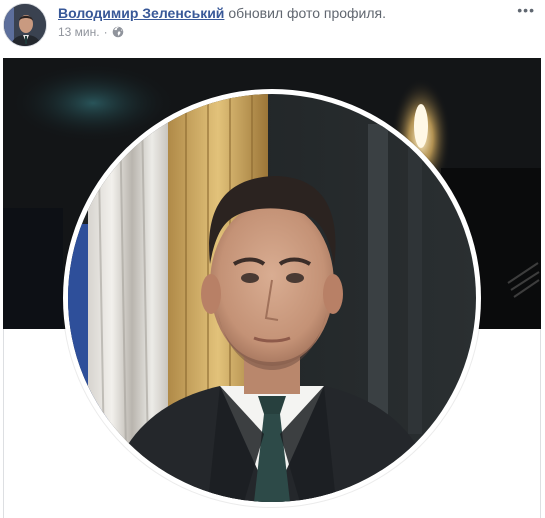  What do you see at coordinates (141, 13) in the screenshot?
I see `author-name-link: Володимир Зеленський` at bounding box center [141, 13].